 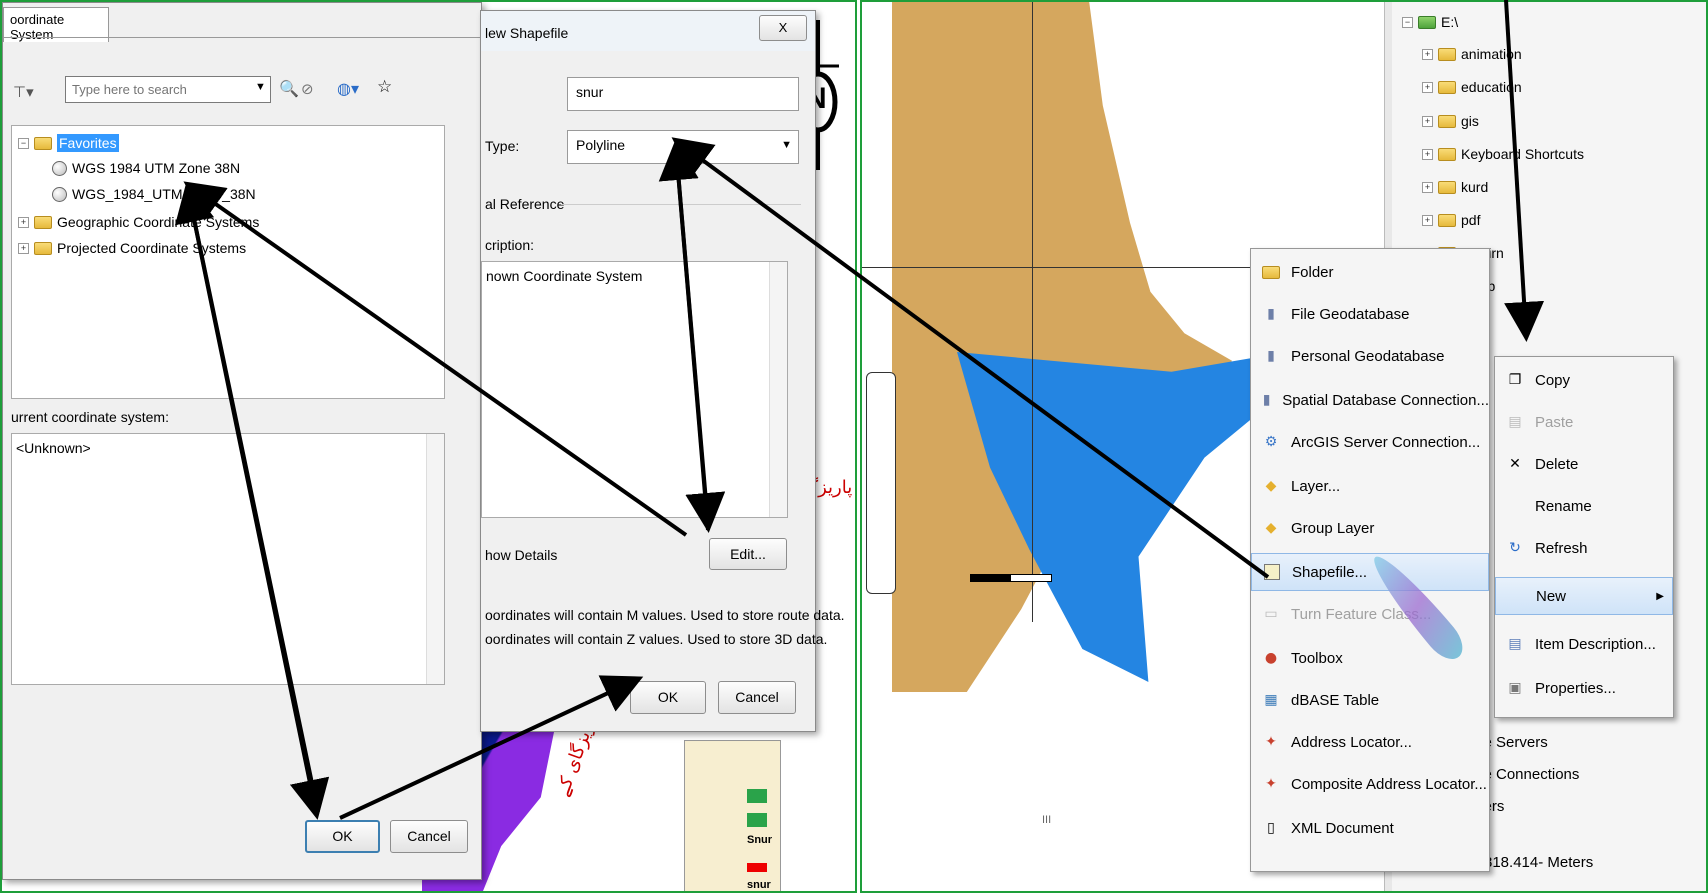 I want to click on tree-item: + Keyboard Shortcuts, so click(x=1503, y=154).